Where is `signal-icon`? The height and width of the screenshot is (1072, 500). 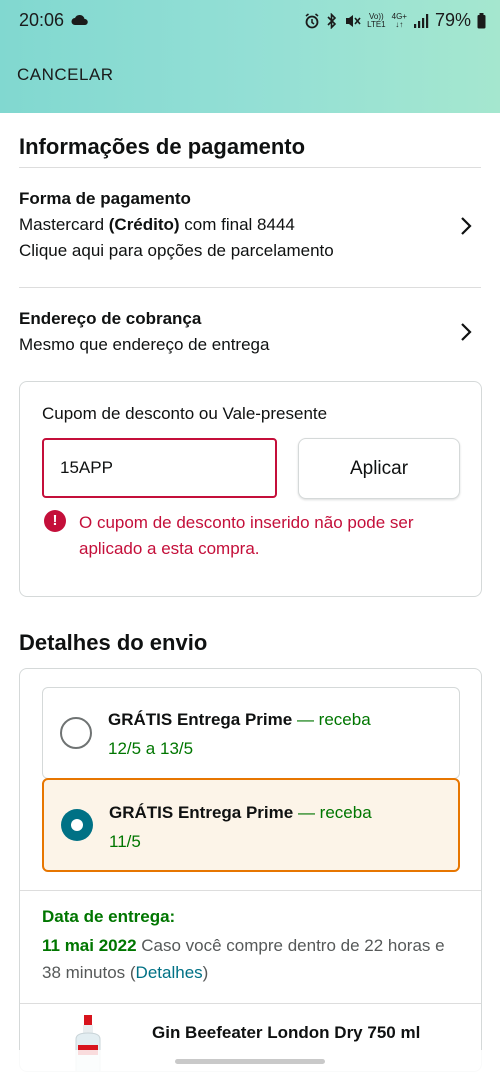
signal-icon is located at coordinates (421, 20).